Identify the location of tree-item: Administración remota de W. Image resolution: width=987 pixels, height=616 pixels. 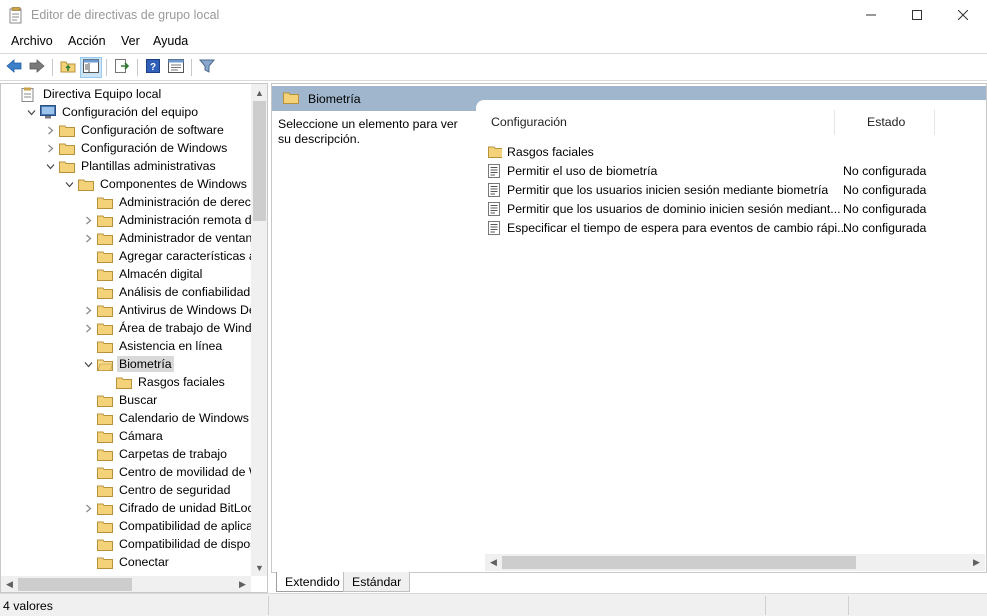
(175, 220).